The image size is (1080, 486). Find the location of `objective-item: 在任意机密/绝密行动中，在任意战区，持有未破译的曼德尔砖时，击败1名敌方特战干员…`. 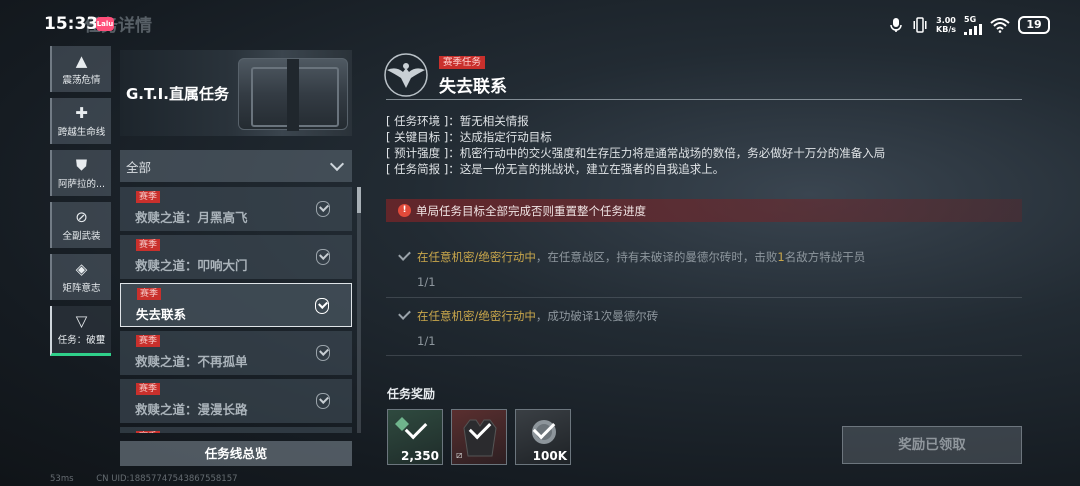

objective-item: 在任意机密/绝密行动中，在任意战区，持有未破译的曼德尔砖时，击败1名敌方特战干员… is located at coordinates (708, 268).